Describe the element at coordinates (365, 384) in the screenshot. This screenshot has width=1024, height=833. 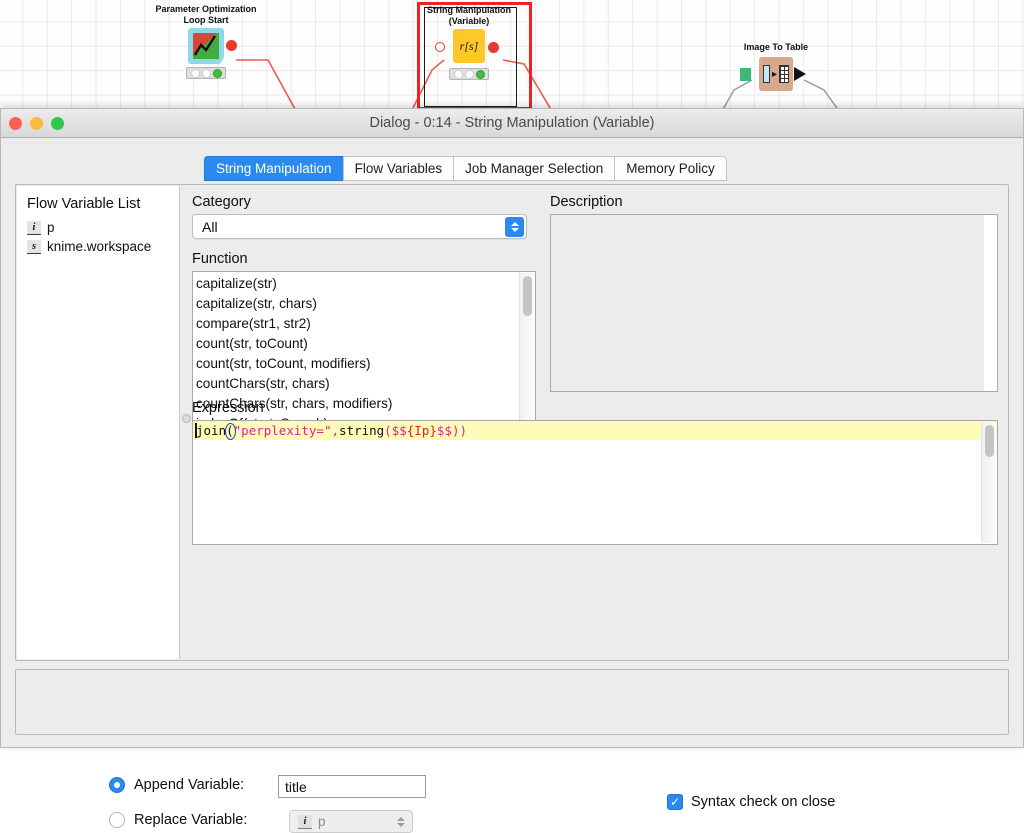
I see `list-item: countChars(str, chars)` at that location.